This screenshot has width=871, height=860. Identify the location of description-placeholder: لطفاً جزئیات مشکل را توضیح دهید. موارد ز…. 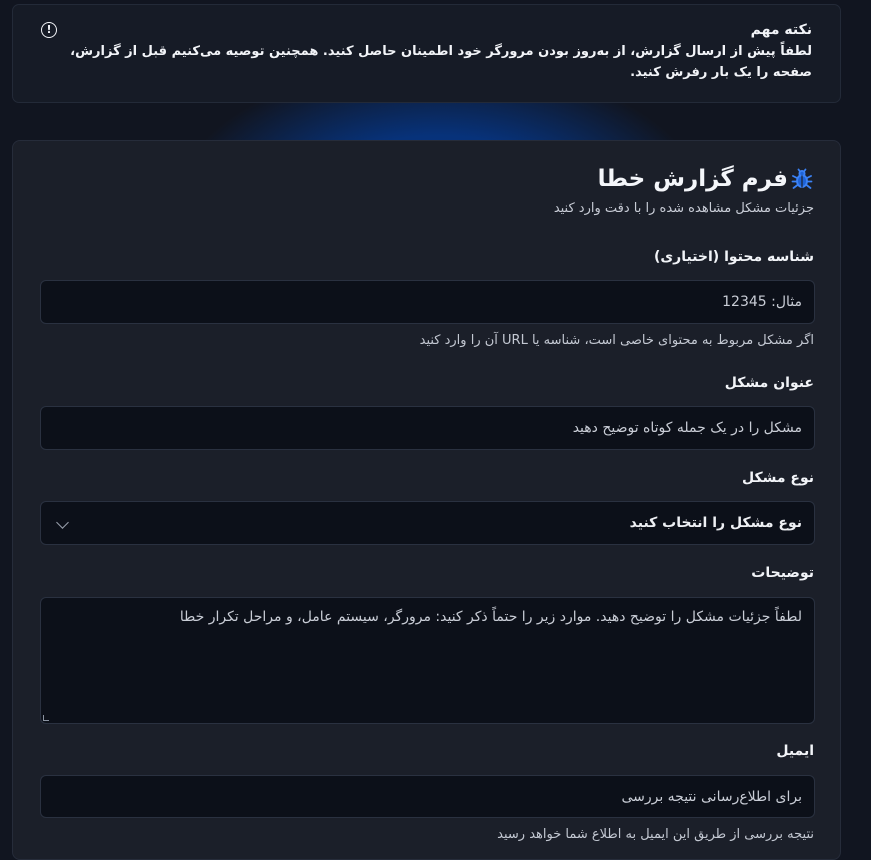
(490, 617).